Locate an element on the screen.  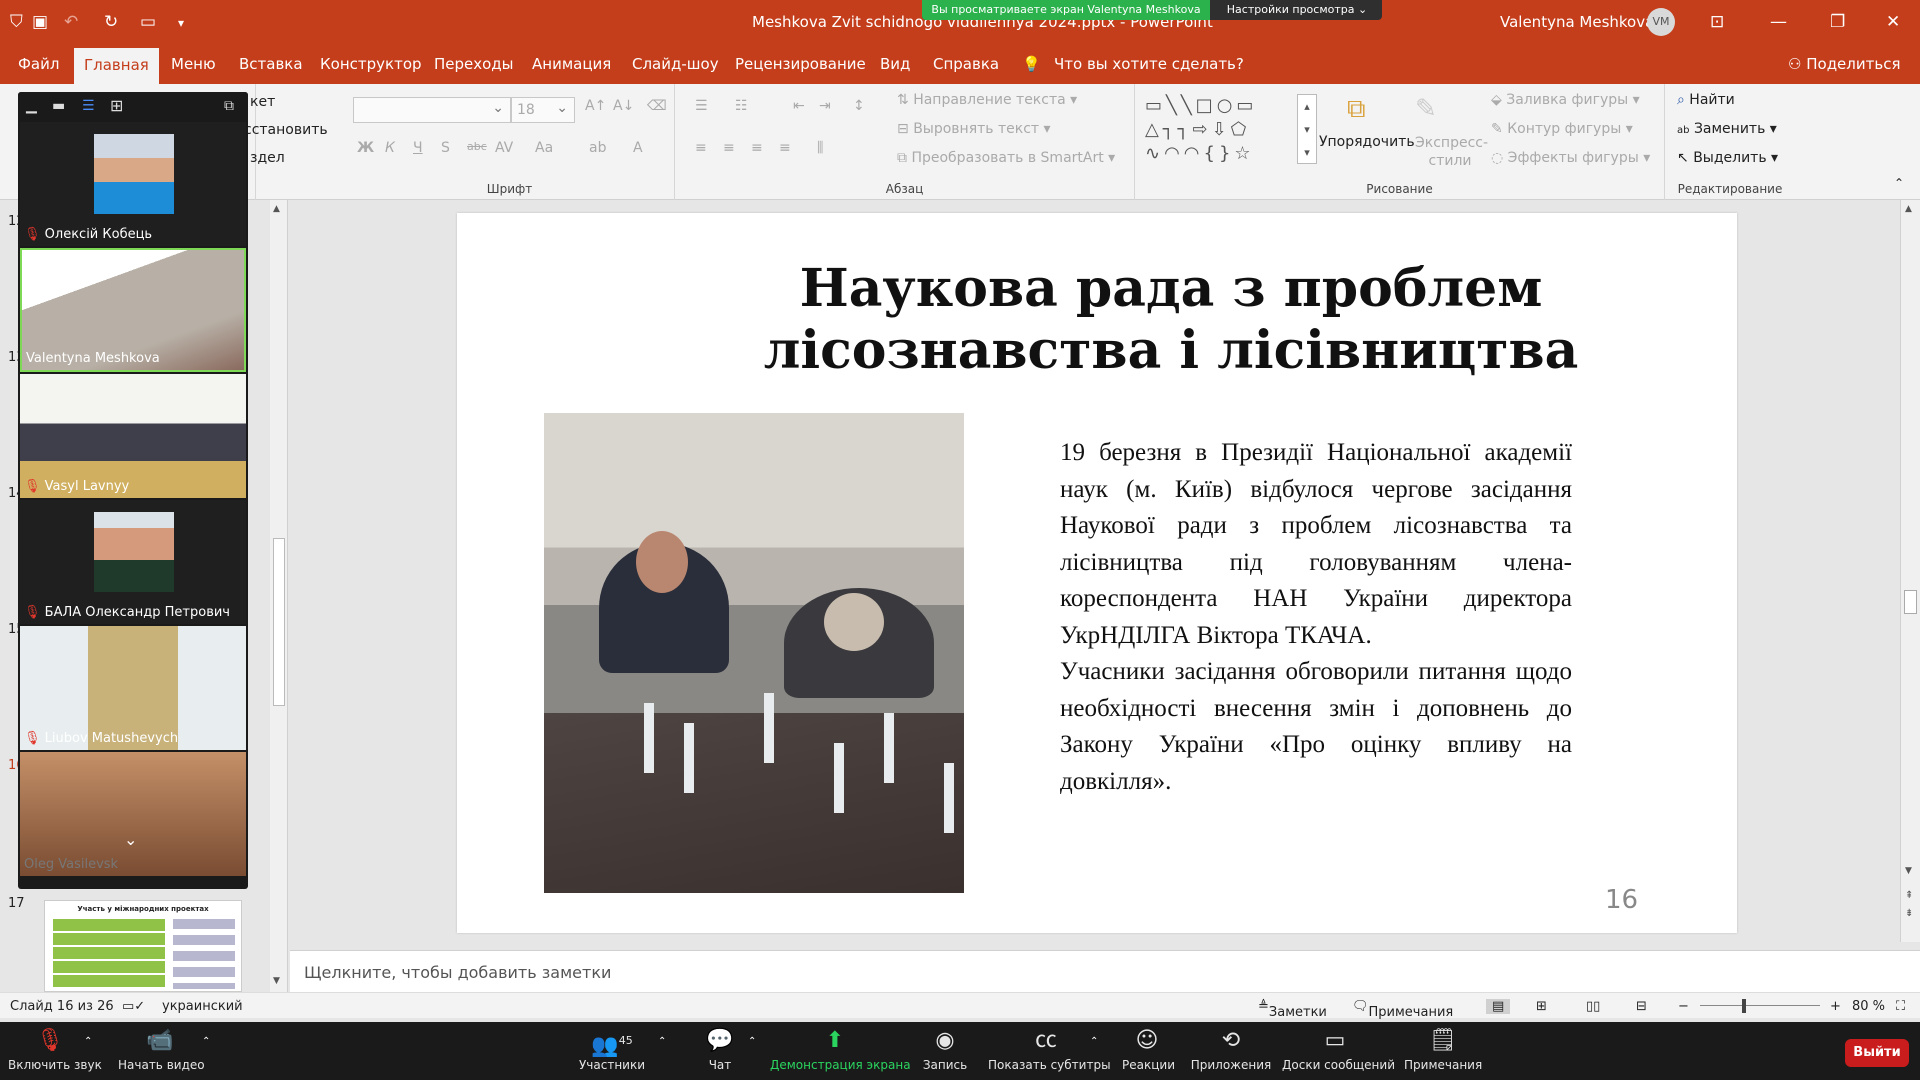
tab-transitions: Переходы is located at coordinates (474, 64).